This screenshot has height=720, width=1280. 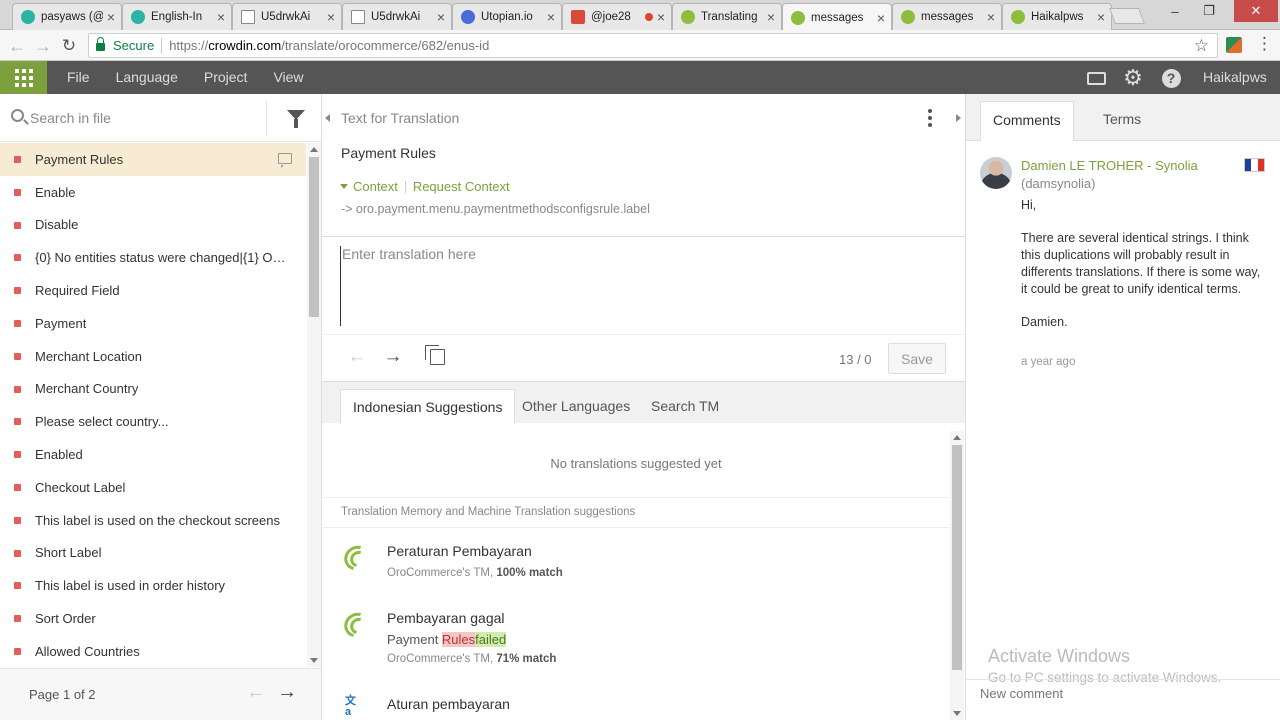 I want to click on string-item: Disable, so click(x=153, y=225).